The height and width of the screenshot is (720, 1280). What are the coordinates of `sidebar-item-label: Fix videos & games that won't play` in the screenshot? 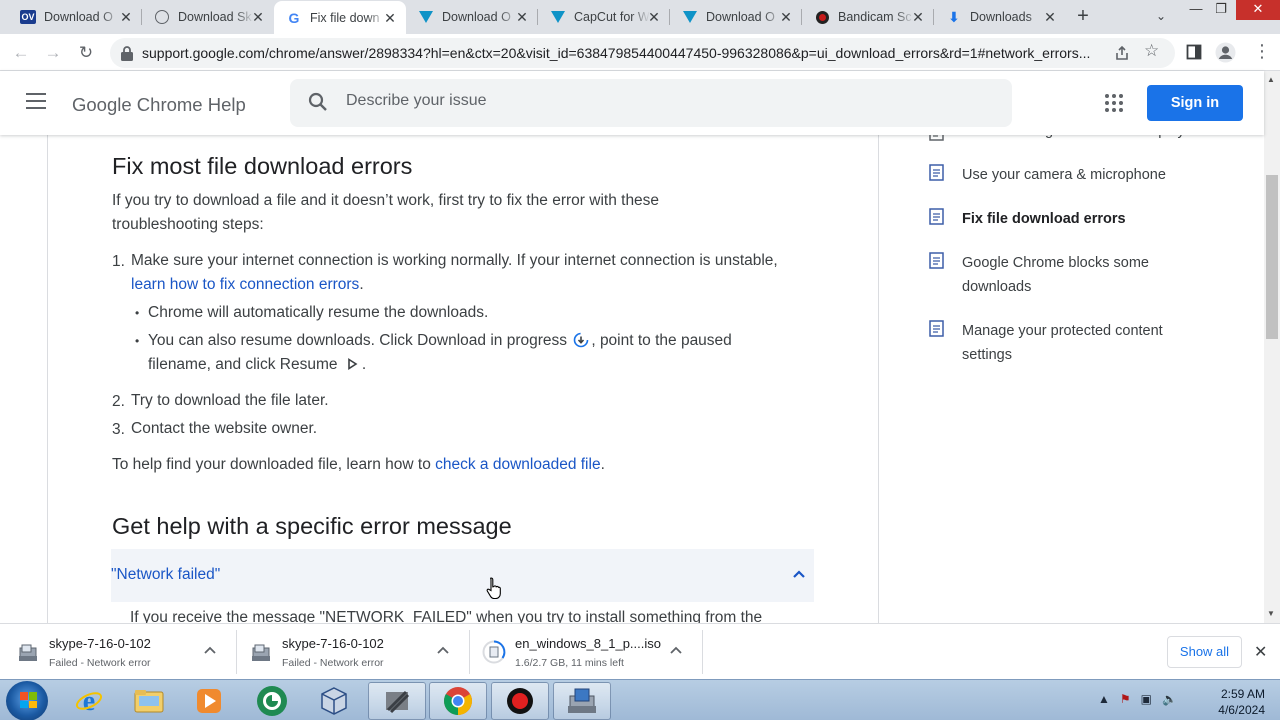 It's located at (1077, 139).